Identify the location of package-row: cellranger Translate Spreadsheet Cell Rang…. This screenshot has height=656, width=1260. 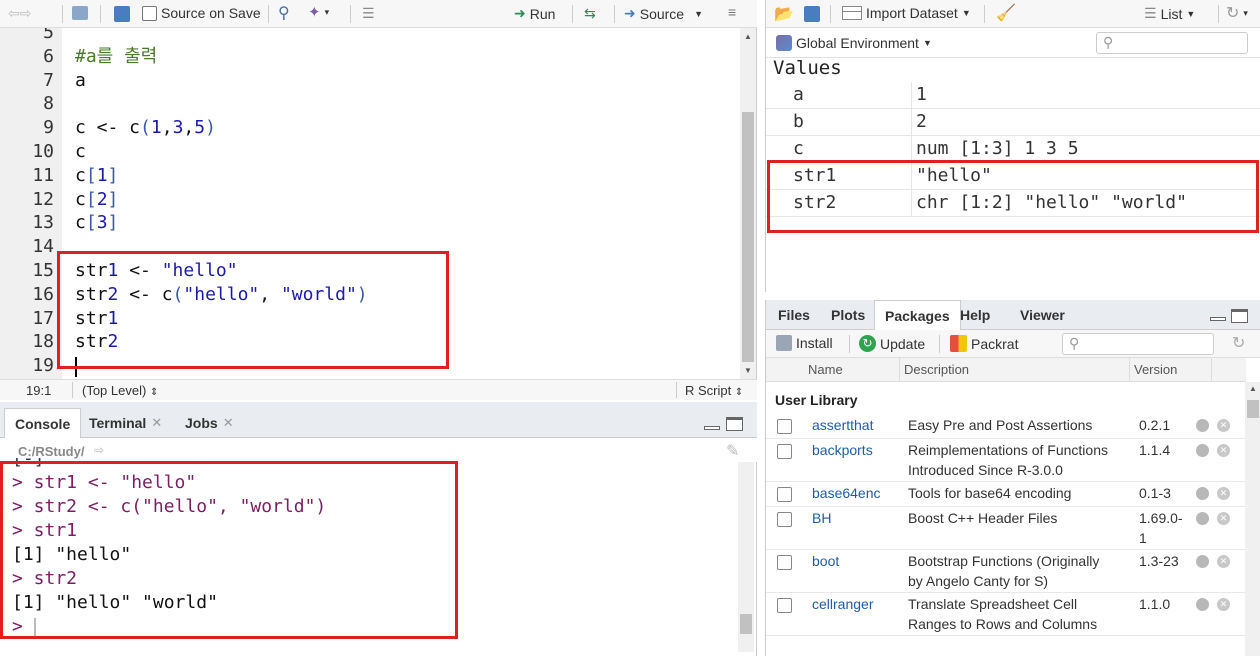
(1006, 614).